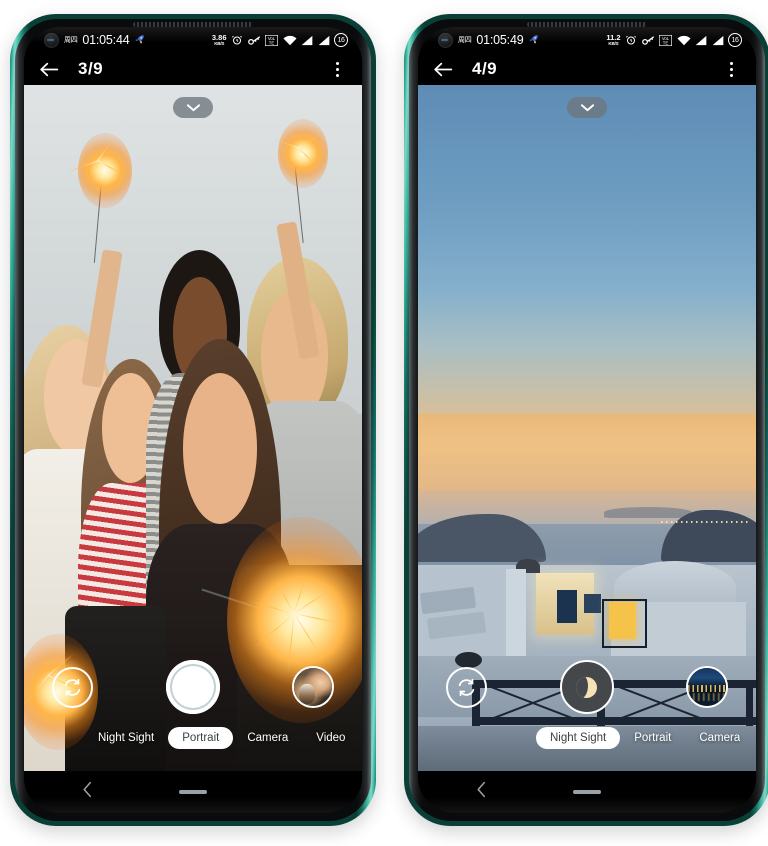 This screenshot has width=768, height=846. What do you see at coordinates (500, 40) in the screenshot?
I see `status-clock: 01:05:49` at bounding box center [500, 40].